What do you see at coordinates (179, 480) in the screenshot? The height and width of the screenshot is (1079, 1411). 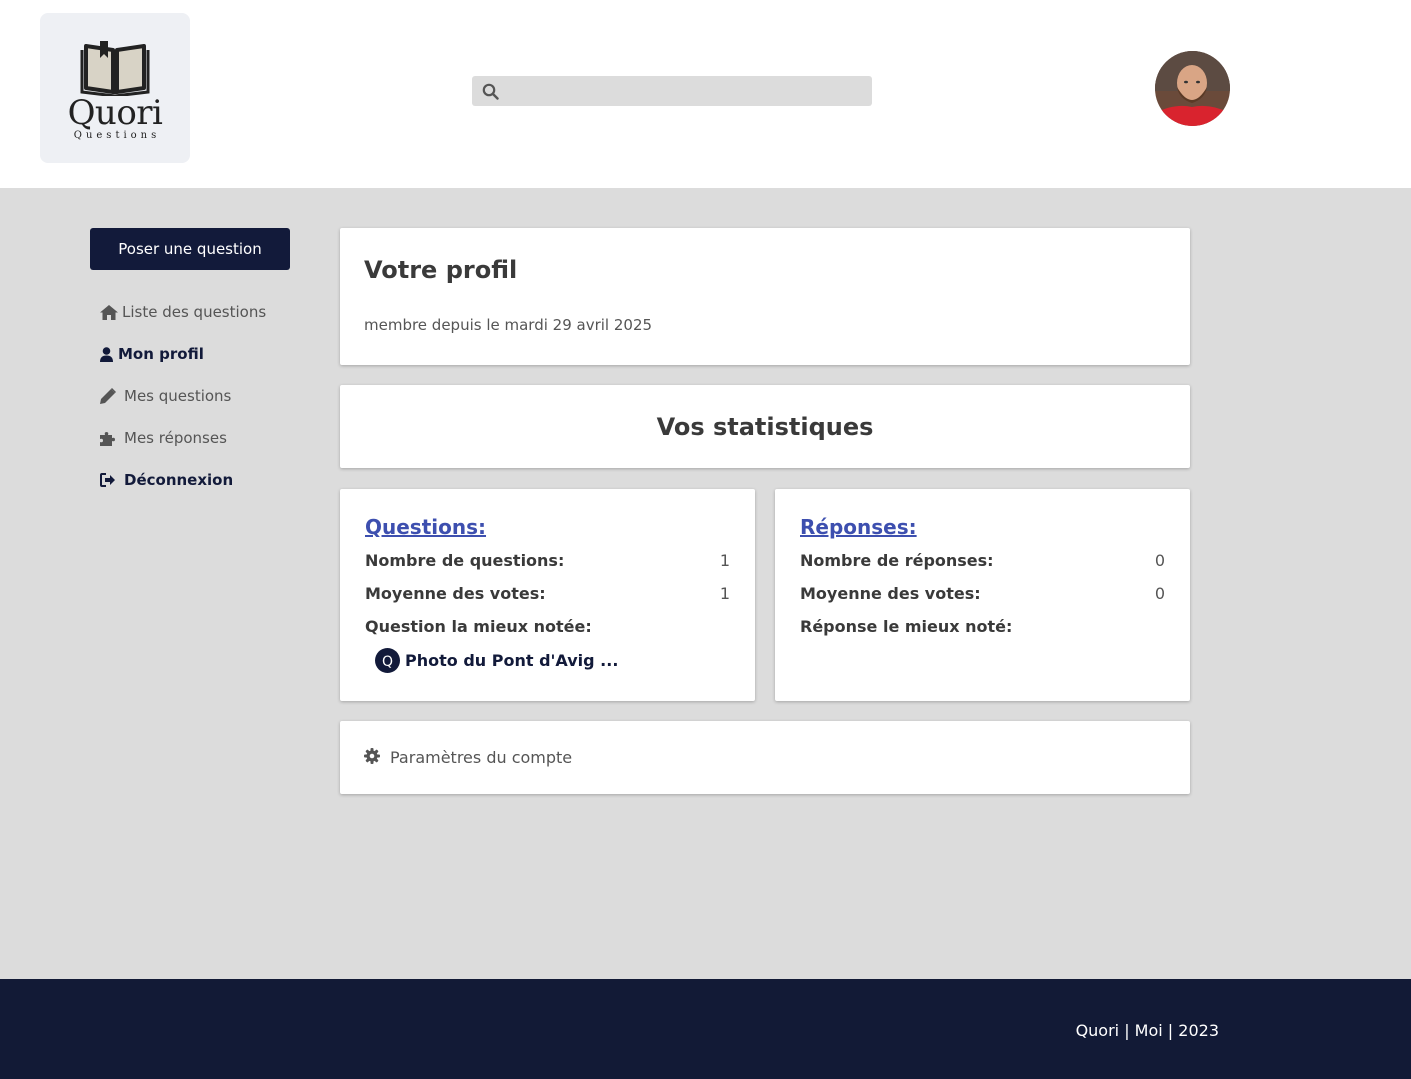 I see `sidebar-item-label: Déconnexion` at bounding box center [179, 480].